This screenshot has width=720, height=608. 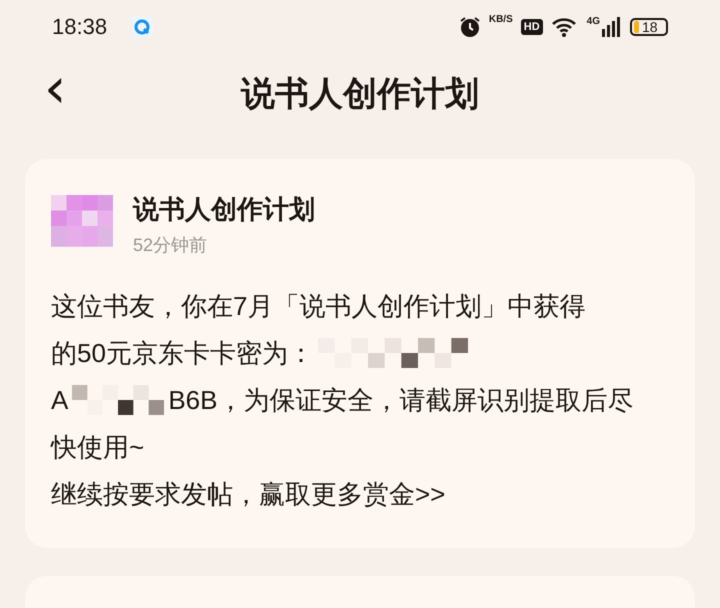 What do you see at coordinates (248, 494) in the screenshot?
I see `message-text: 继续按要求发帖，赢取更多赏金>>` at bounding box center [248, 494].